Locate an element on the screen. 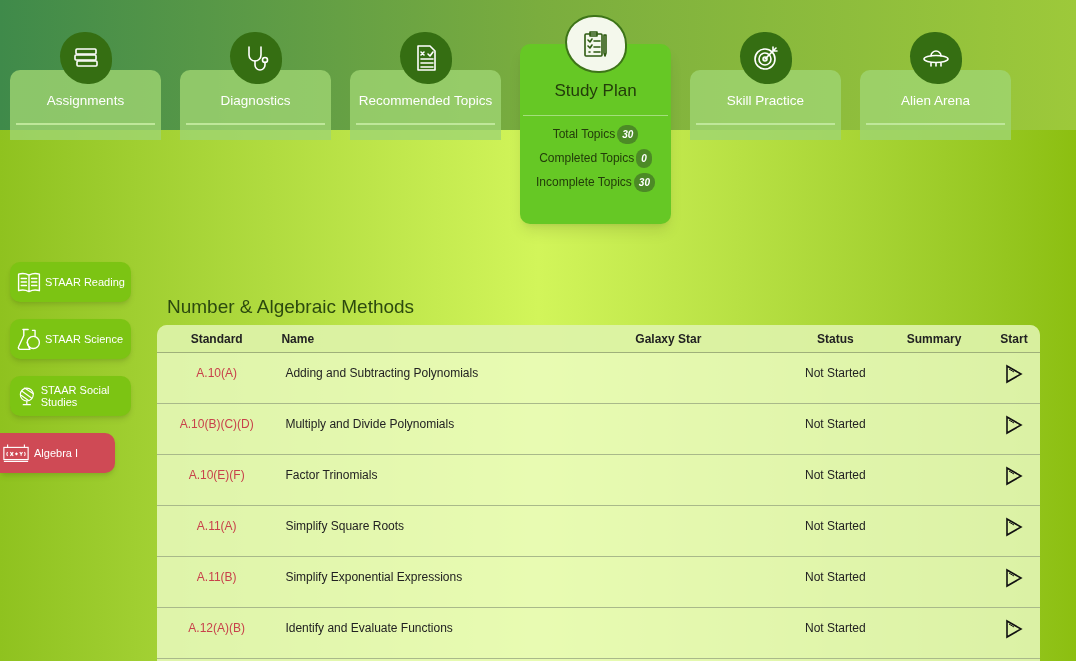  stat-label: Total Topics is located at coordinates (584, 134).